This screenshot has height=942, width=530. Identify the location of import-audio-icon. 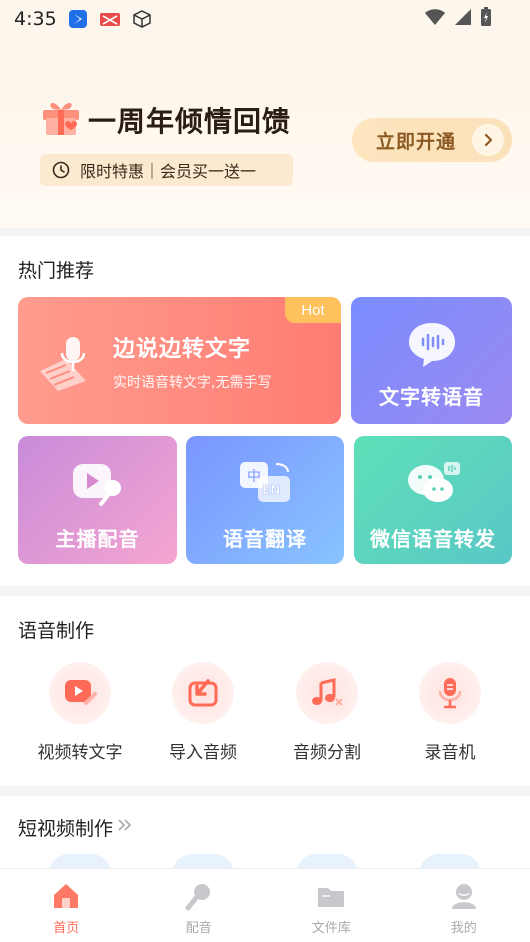
(203, 693).